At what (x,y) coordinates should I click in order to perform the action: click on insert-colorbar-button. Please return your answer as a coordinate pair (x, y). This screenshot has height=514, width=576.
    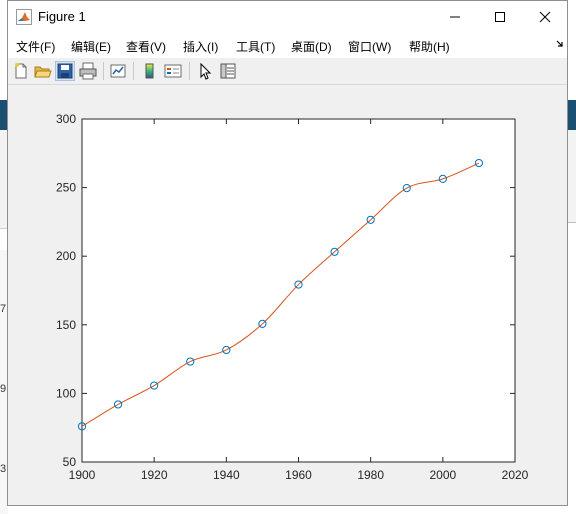
    Looking at the image, I should click on (150, 71).